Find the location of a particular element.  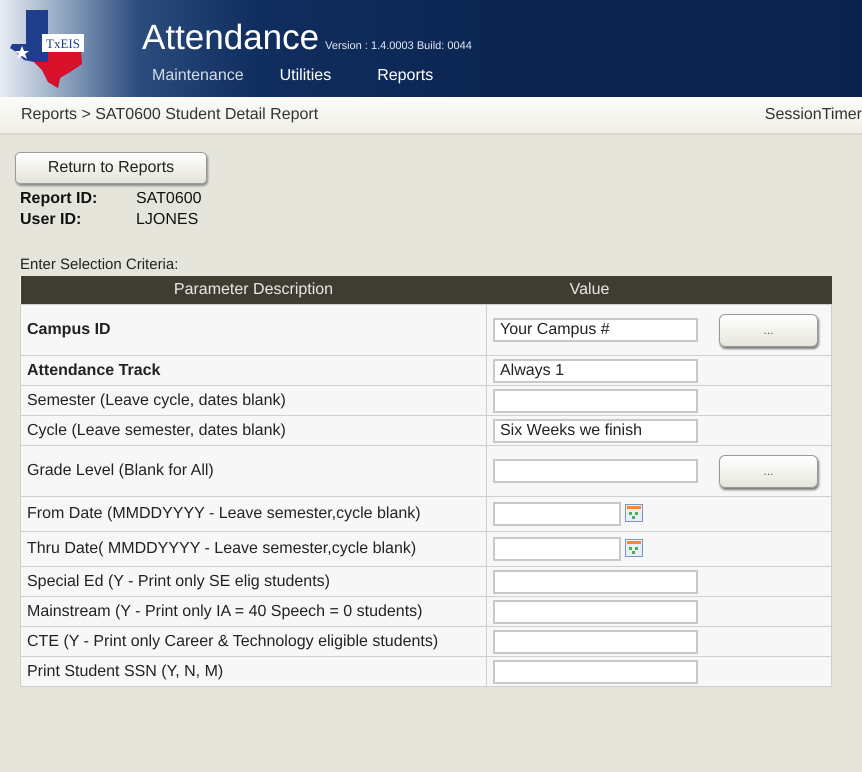

info-label: Report ID: is located at coordinates (59, 199).